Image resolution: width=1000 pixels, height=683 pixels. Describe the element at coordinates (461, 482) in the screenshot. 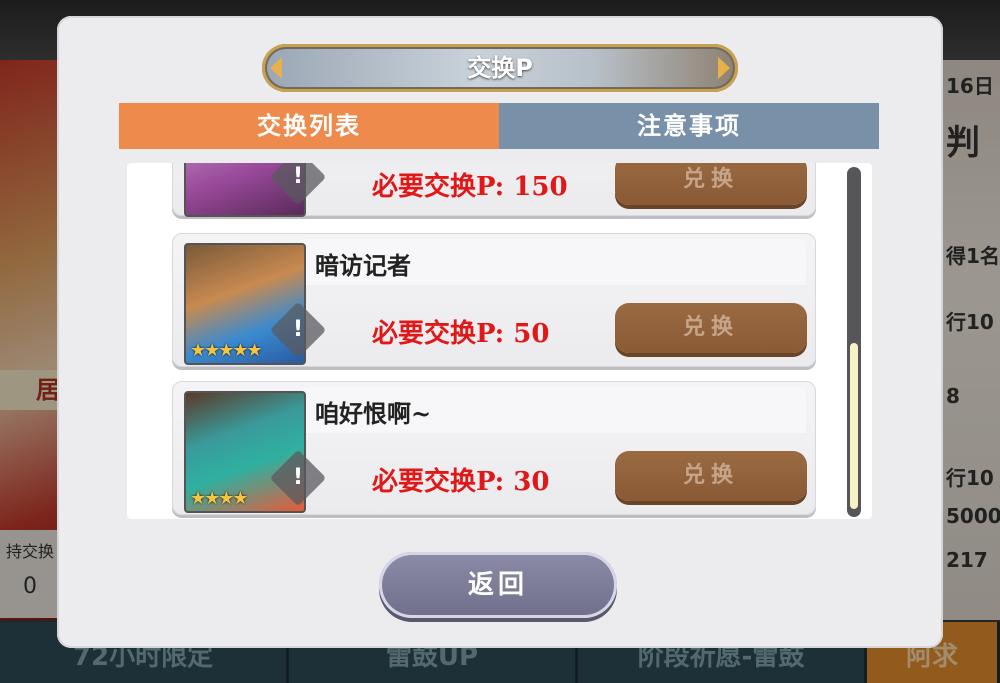

I see `item-cost: 必要交换P: 30` at that location.